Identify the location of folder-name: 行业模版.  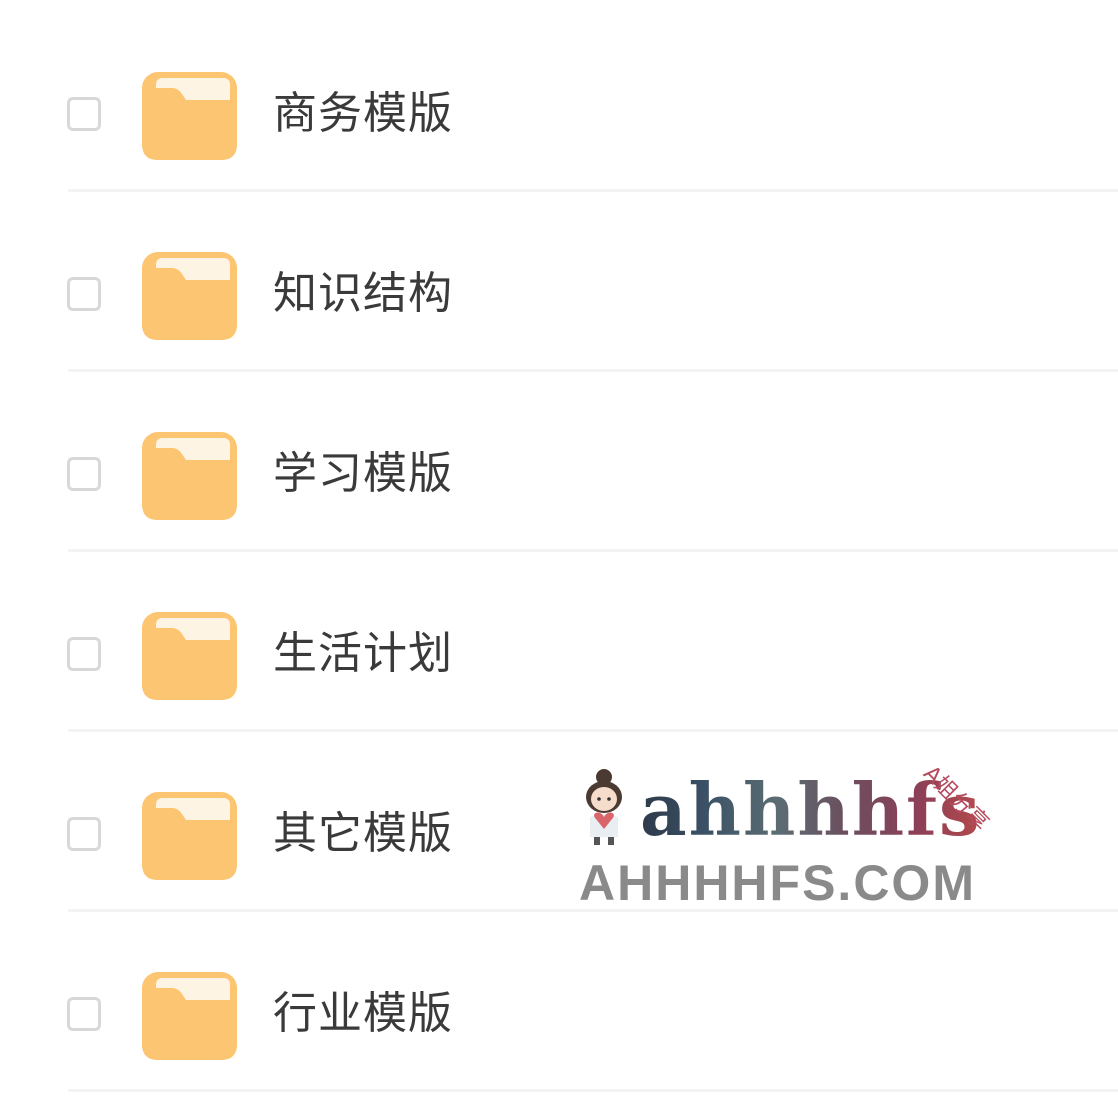
(363, 1014).